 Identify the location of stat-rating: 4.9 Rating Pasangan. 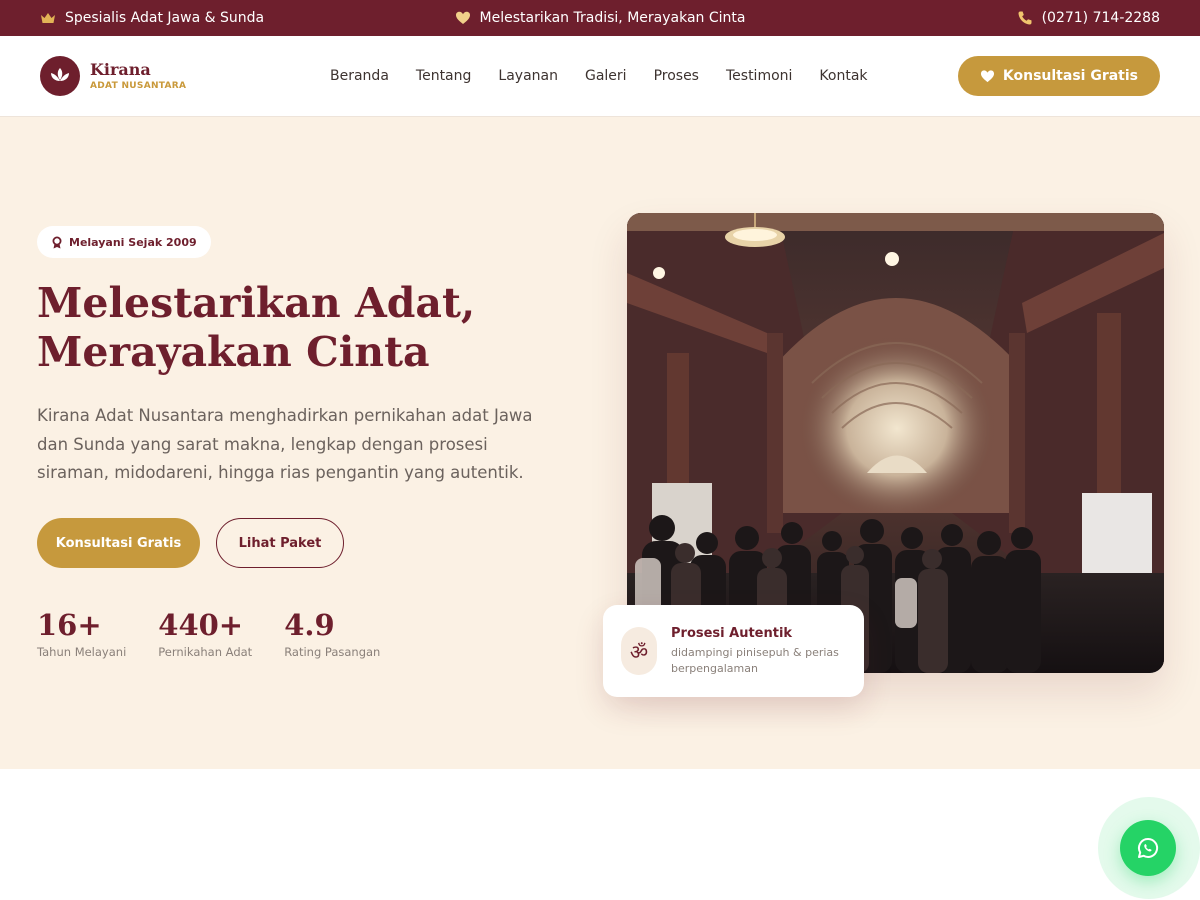
(332, 633).